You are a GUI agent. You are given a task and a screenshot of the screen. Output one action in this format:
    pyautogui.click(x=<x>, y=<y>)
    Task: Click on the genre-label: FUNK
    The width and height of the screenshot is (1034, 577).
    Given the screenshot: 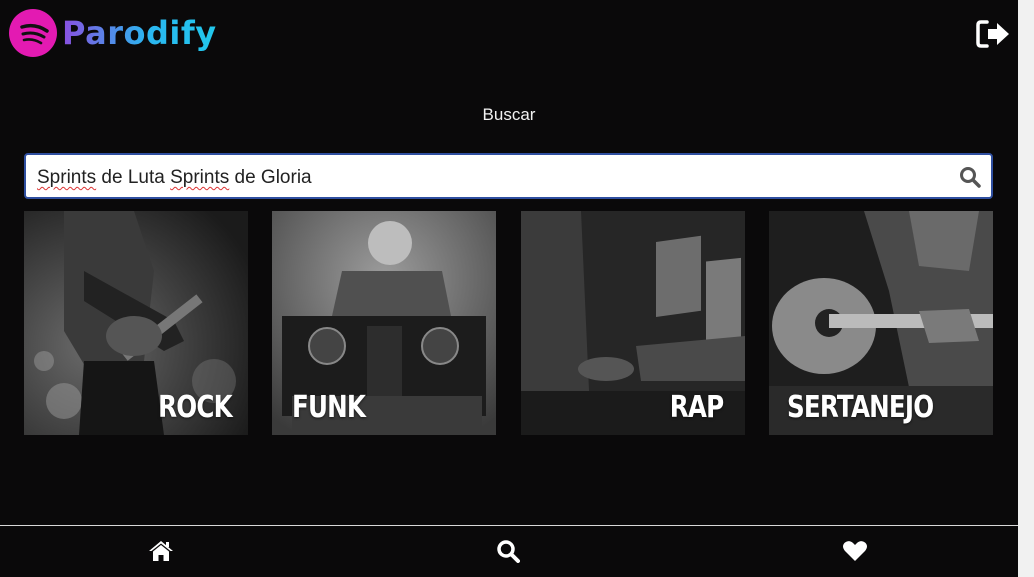 What is the action you would take?
    pyautogui.click(x=329, y=407)
    